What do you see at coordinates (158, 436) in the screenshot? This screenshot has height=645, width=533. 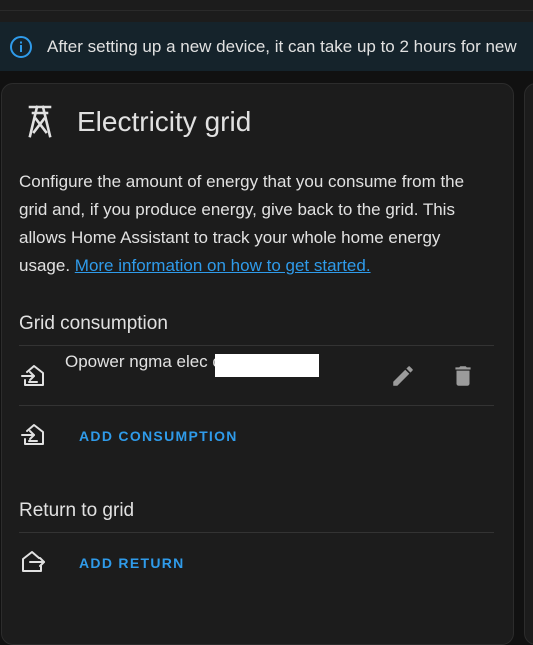 I see `add-consumption-button: ADD CONSUMPTION` at bounding box center [158, 436].